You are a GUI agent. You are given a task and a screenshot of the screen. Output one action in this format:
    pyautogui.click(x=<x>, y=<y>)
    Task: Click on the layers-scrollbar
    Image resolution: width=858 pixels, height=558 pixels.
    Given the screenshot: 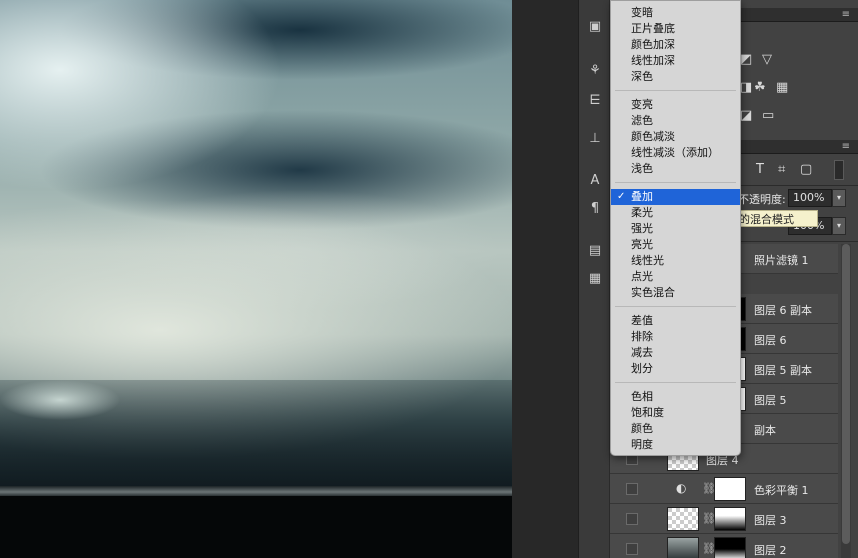 What is the action you would take?
    pyautogui.click(x=846, y=401)
    